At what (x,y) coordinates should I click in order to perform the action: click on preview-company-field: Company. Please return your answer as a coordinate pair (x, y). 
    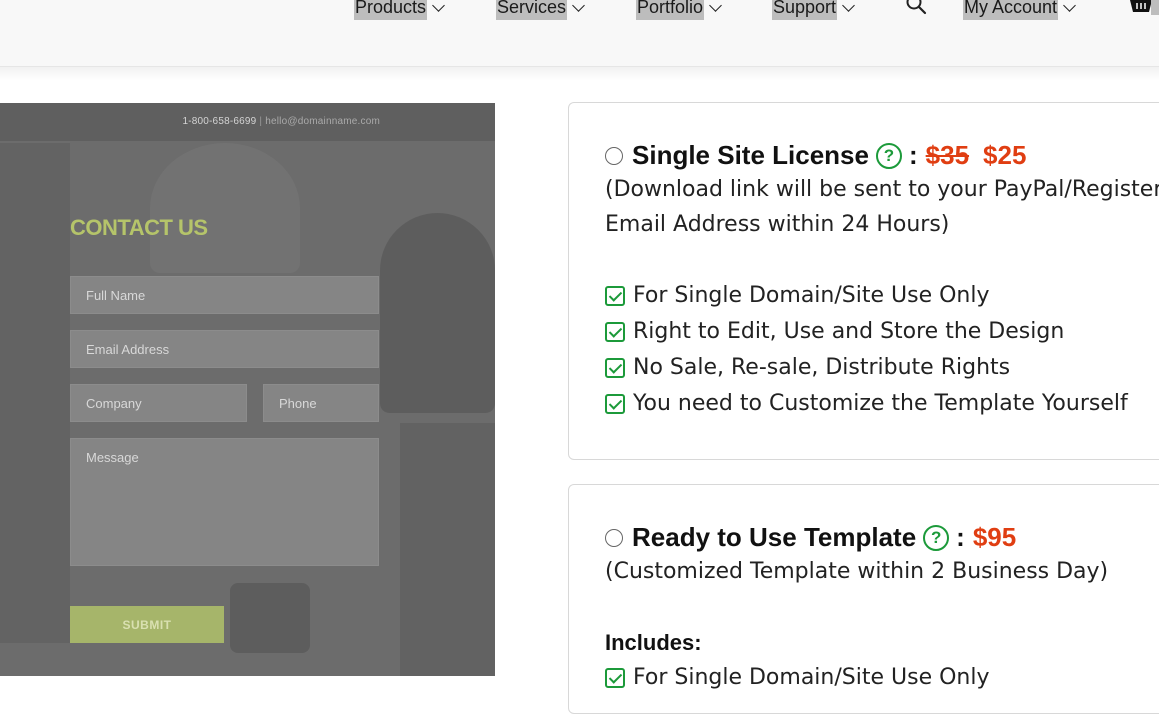
    Looking at the image, I should click on (158, 403).